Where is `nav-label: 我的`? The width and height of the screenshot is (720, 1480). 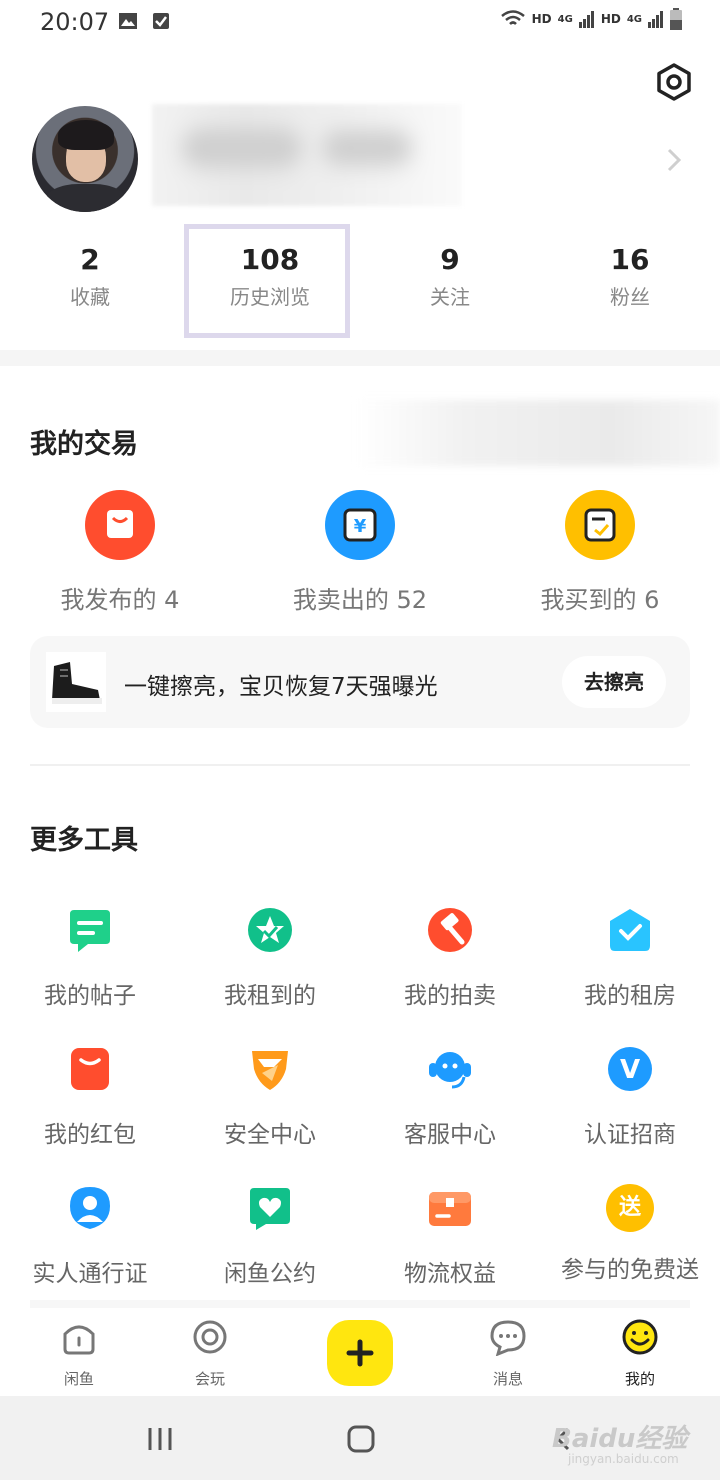
nav-label: 我的 is located at coordinates (639, 1379).